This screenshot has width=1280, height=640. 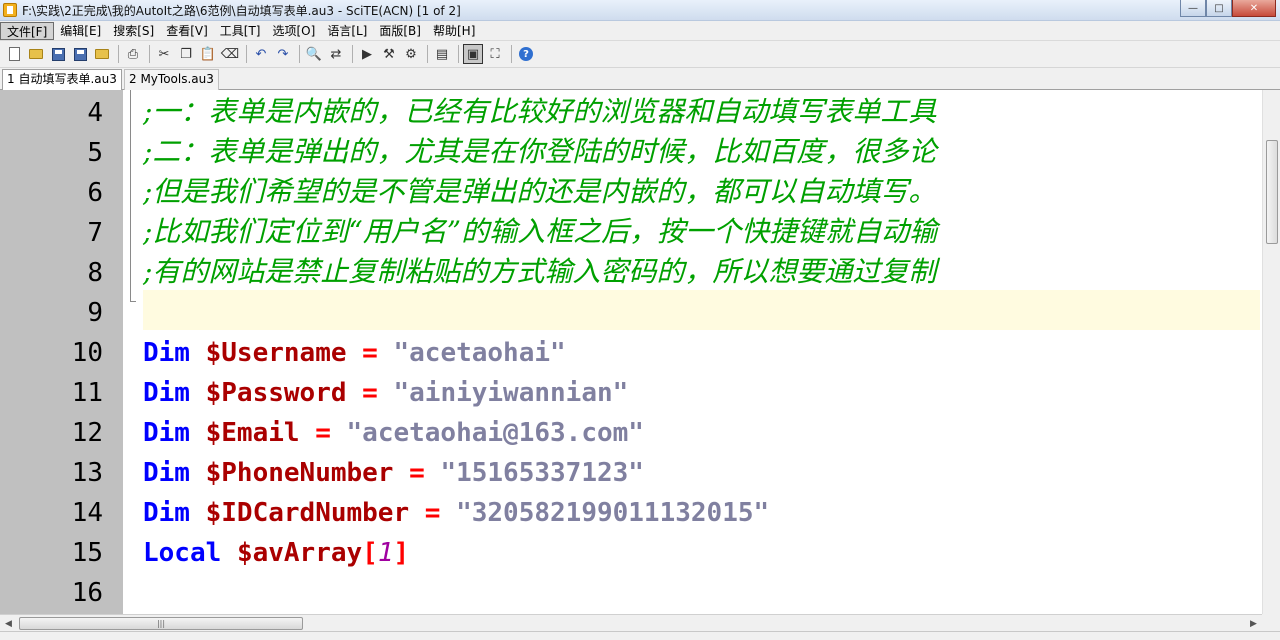 What do you see at coordinates (393, 430) in the screenshot?
I see `code-statement: Dim $Email = "acetaohai@163.com"` at bounding box center [393, 430].